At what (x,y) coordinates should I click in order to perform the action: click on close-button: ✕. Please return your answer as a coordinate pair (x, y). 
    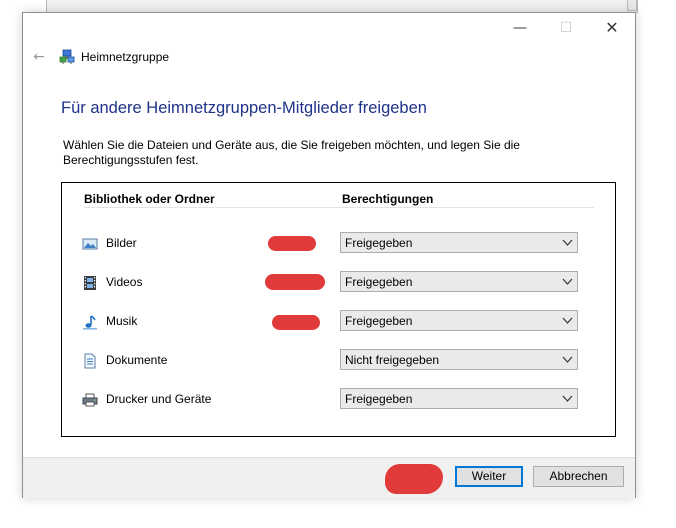
    Looking at the image, I should click on (612, 28).